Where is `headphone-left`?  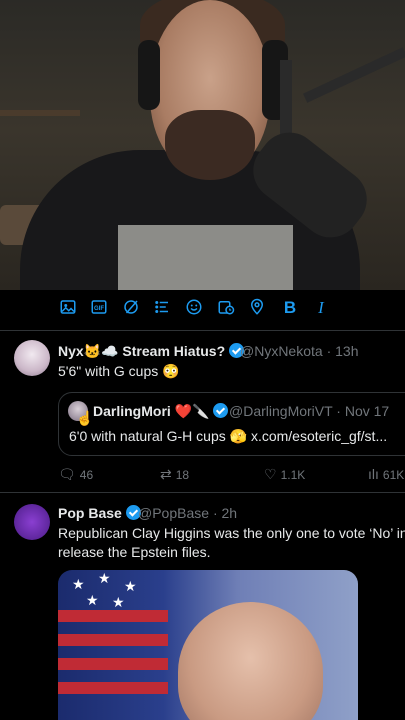 headphone-left is located at coordinates (149, 75).